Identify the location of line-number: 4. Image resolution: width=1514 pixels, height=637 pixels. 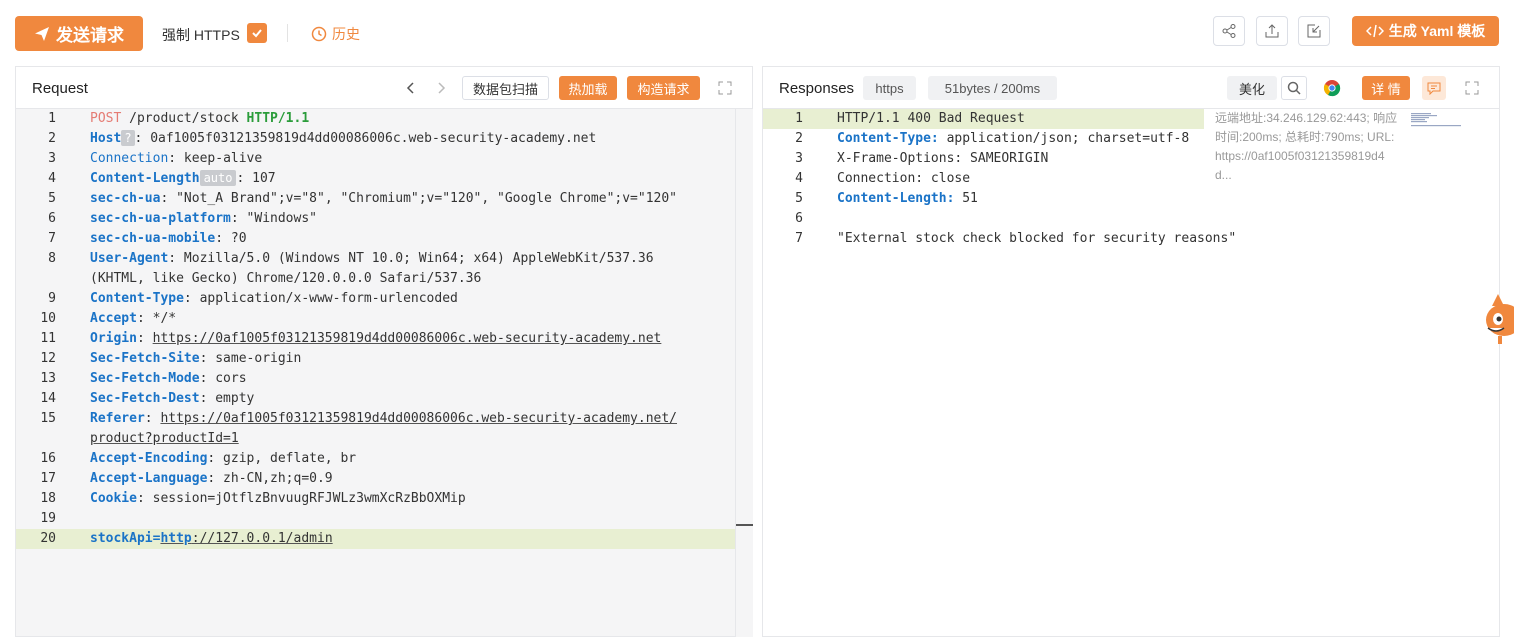
(52, 178).